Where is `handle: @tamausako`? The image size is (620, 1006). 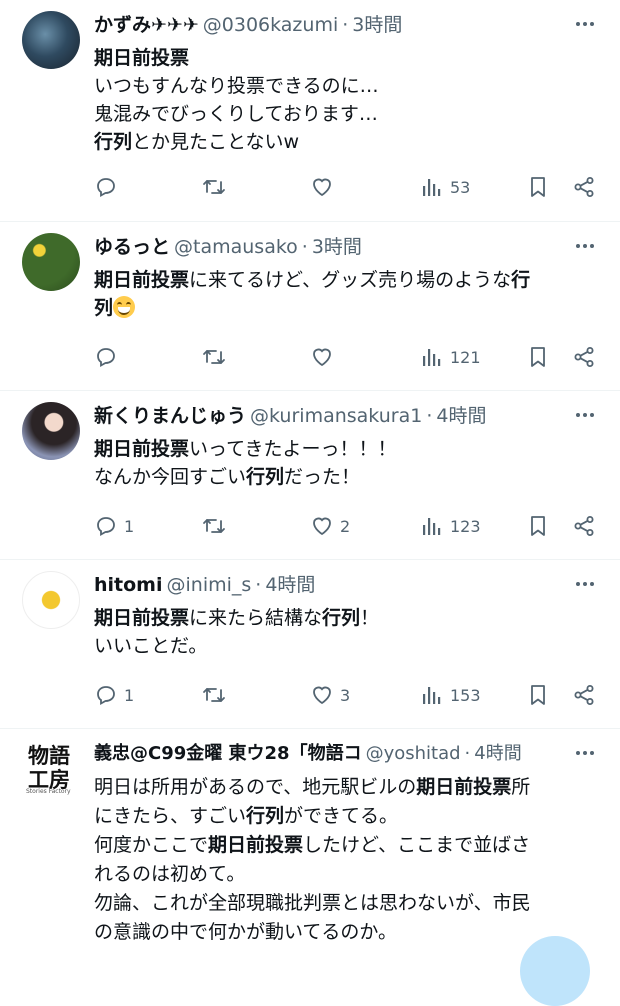 handle: @tamausako is located at coordinates (236, 247).